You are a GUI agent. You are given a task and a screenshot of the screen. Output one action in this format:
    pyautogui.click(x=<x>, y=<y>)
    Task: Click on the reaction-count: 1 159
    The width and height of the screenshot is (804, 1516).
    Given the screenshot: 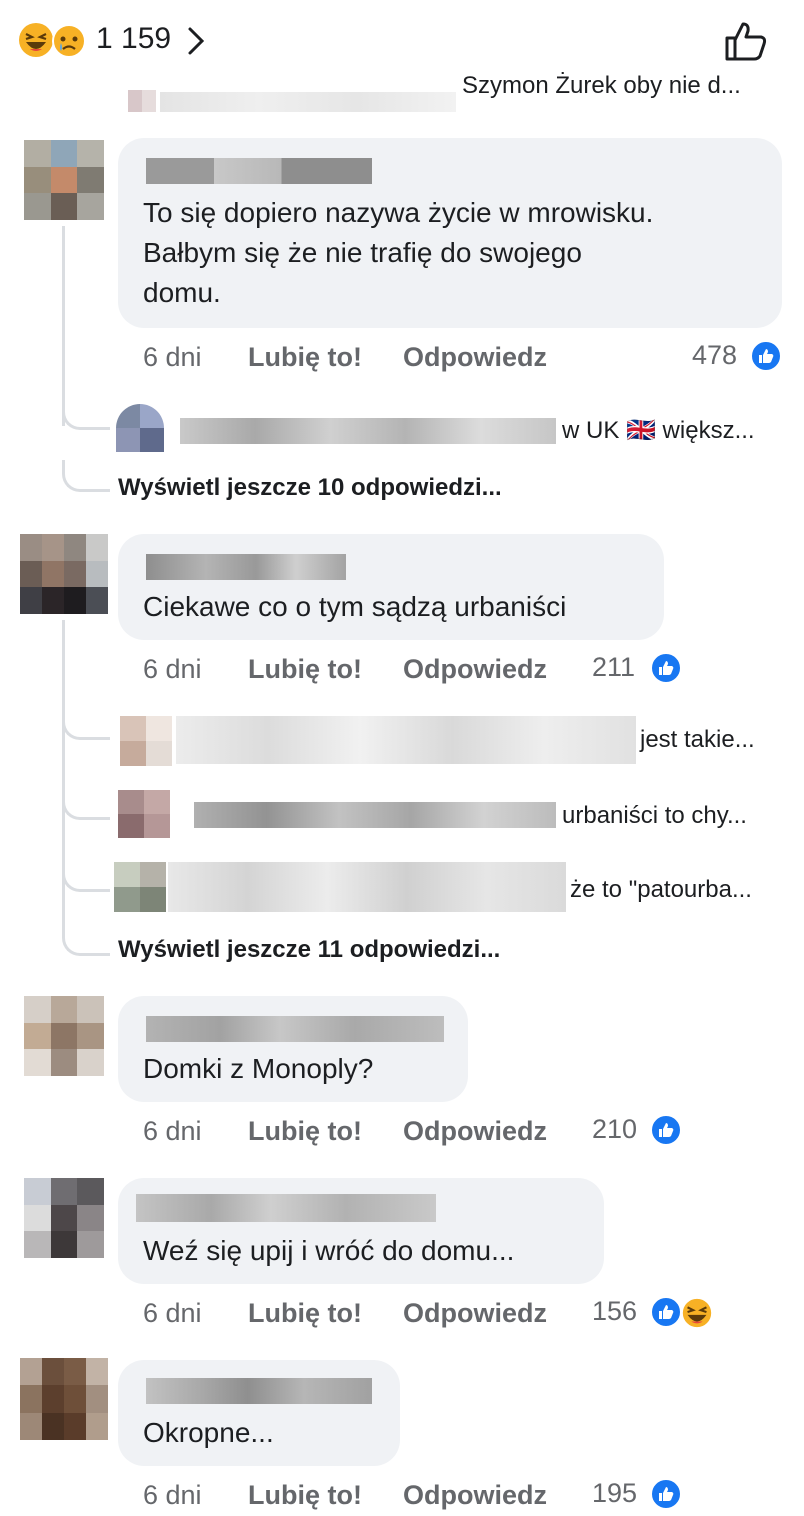 What is the action you would take?
    pyautogui.click(x=134, y=38)
    